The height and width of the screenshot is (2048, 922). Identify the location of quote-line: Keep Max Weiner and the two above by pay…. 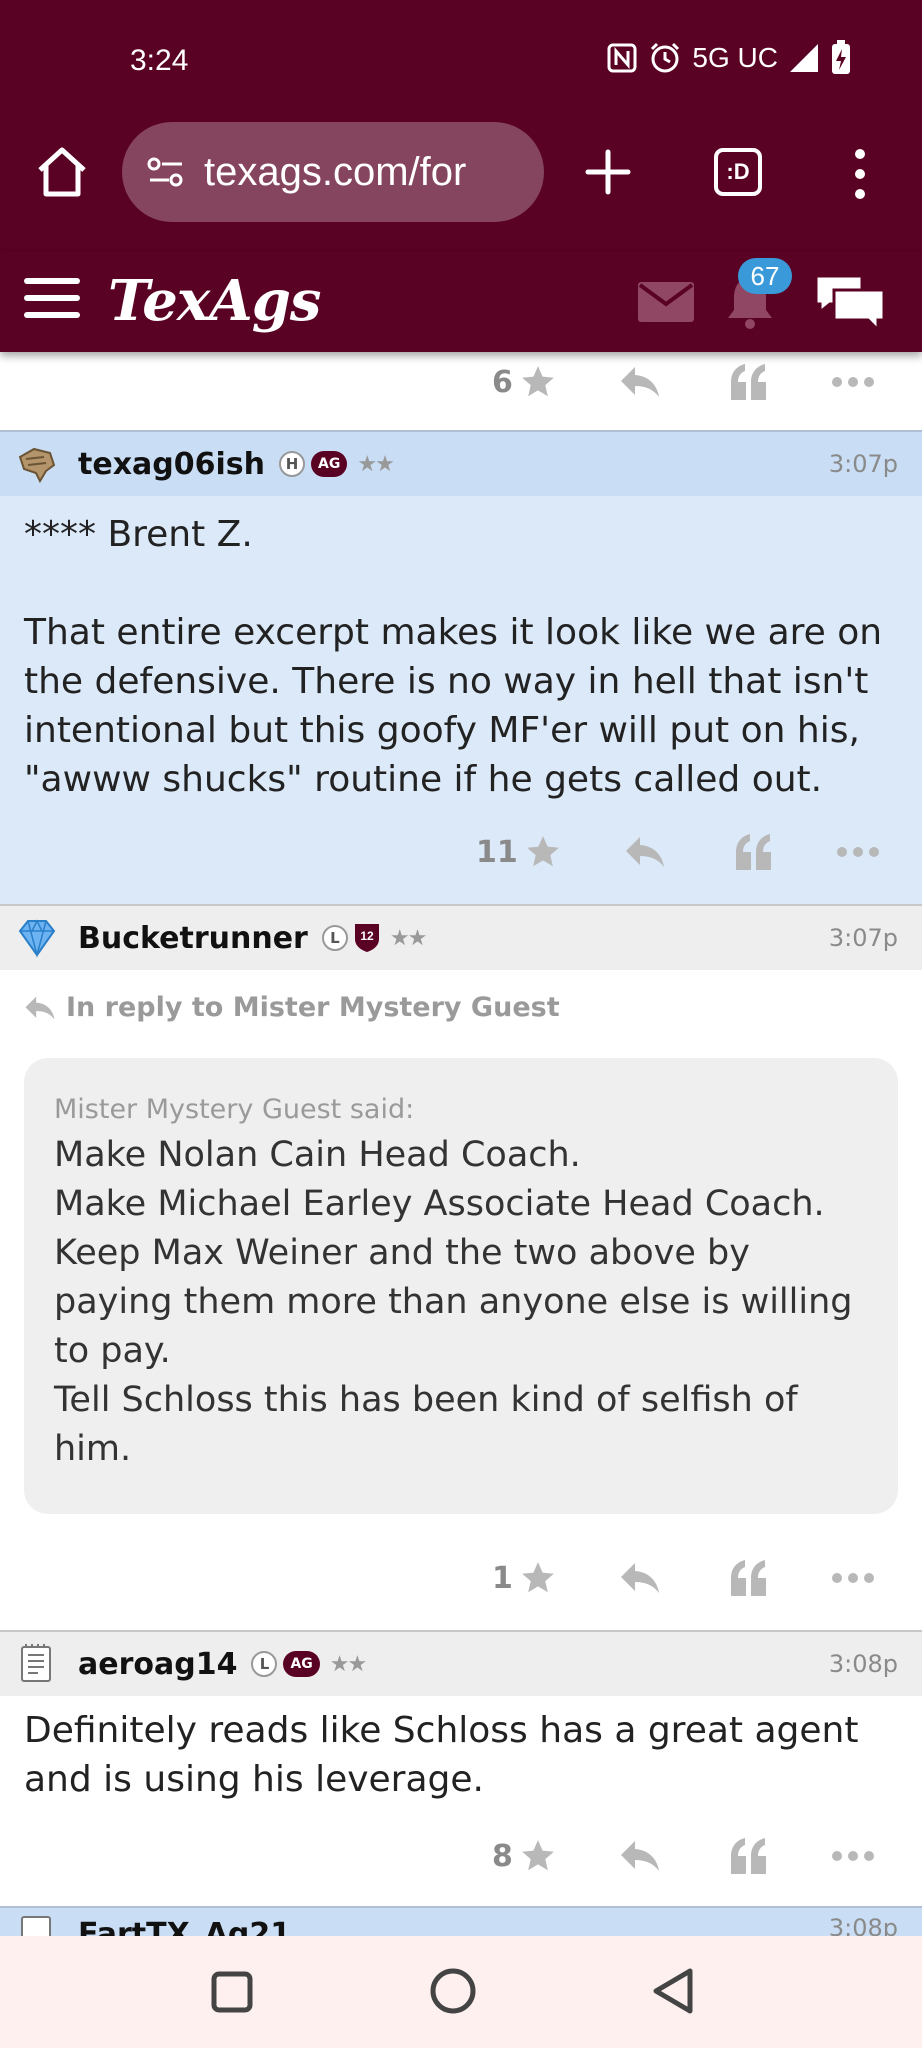
(453, 1302).